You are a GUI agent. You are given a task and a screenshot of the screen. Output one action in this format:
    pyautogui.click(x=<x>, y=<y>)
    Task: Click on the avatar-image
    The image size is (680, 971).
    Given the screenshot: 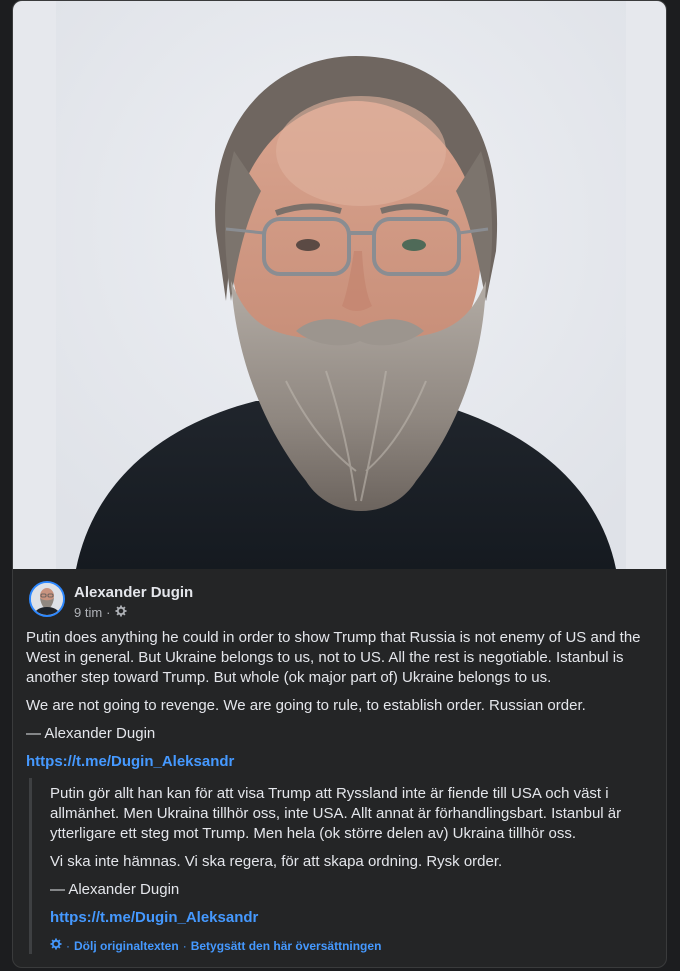 What is the action you would take?
    pyautogui.click(x=47, y=599)
    